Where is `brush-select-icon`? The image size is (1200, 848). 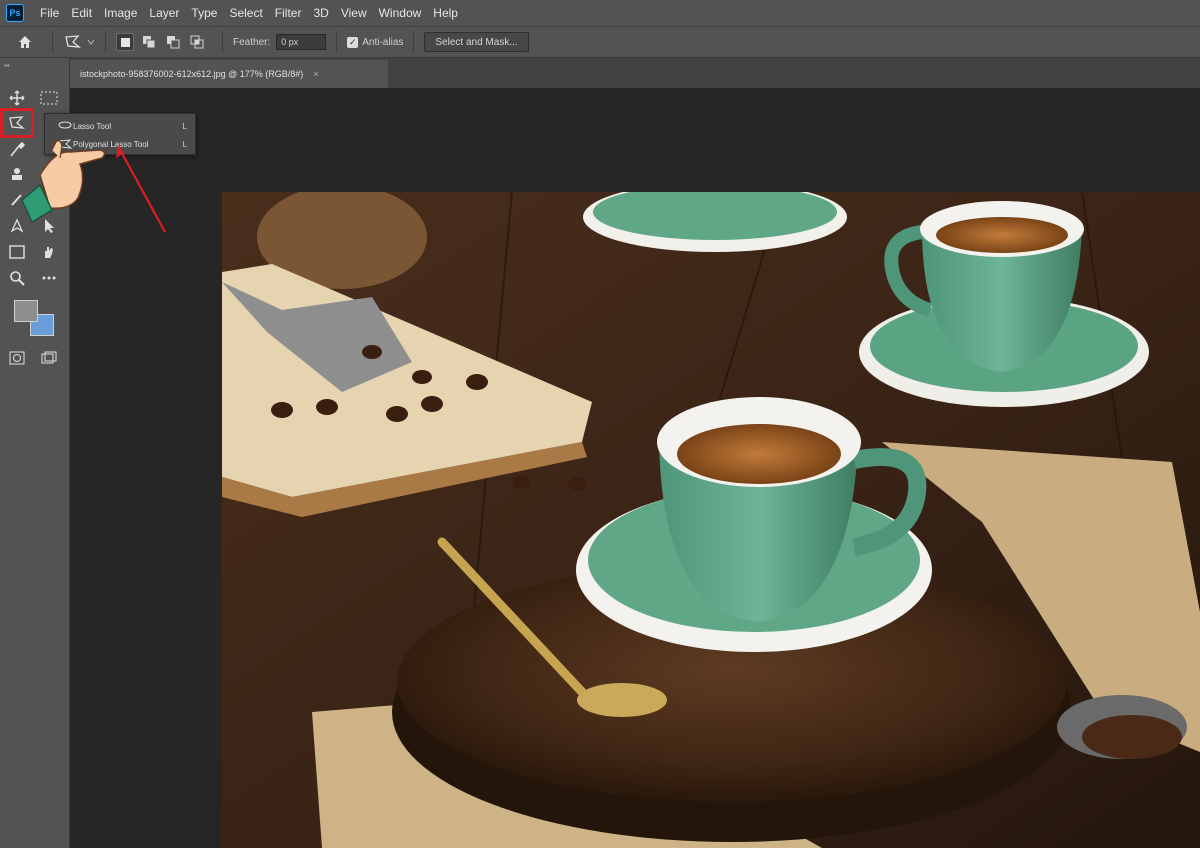
brush-select-icon is located at coordinates (17, 149).